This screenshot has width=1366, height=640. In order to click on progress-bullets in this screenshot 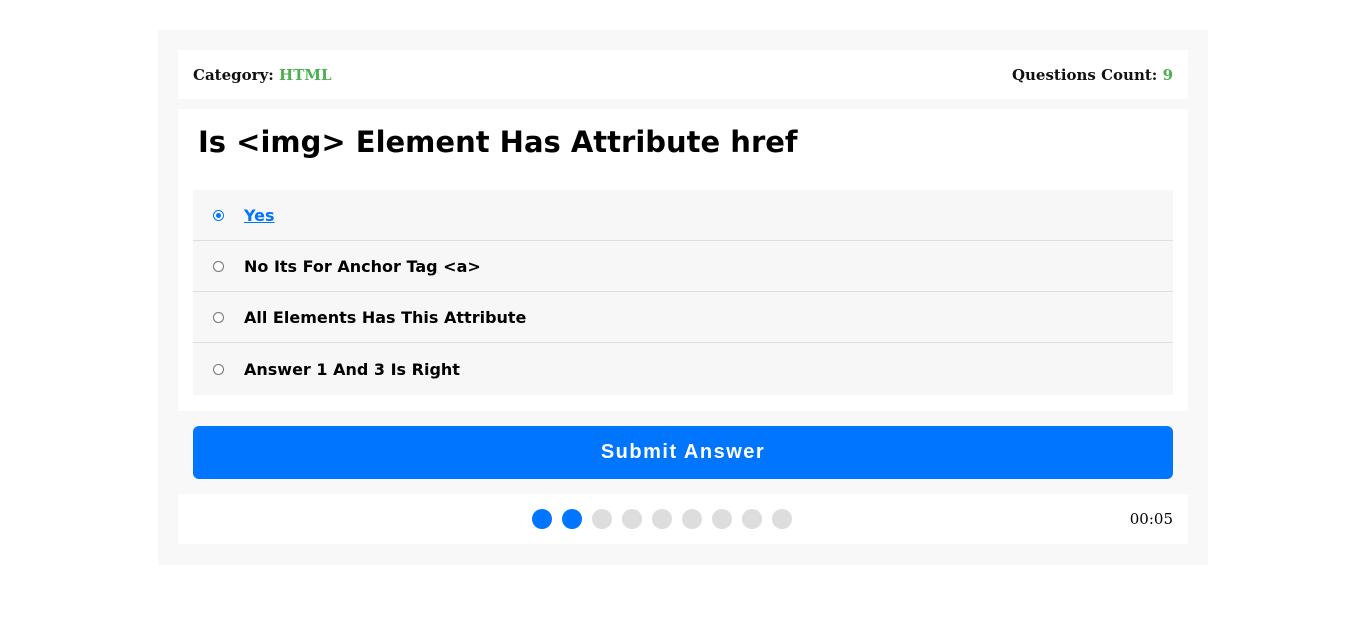, I will do `click(662, 519)`.